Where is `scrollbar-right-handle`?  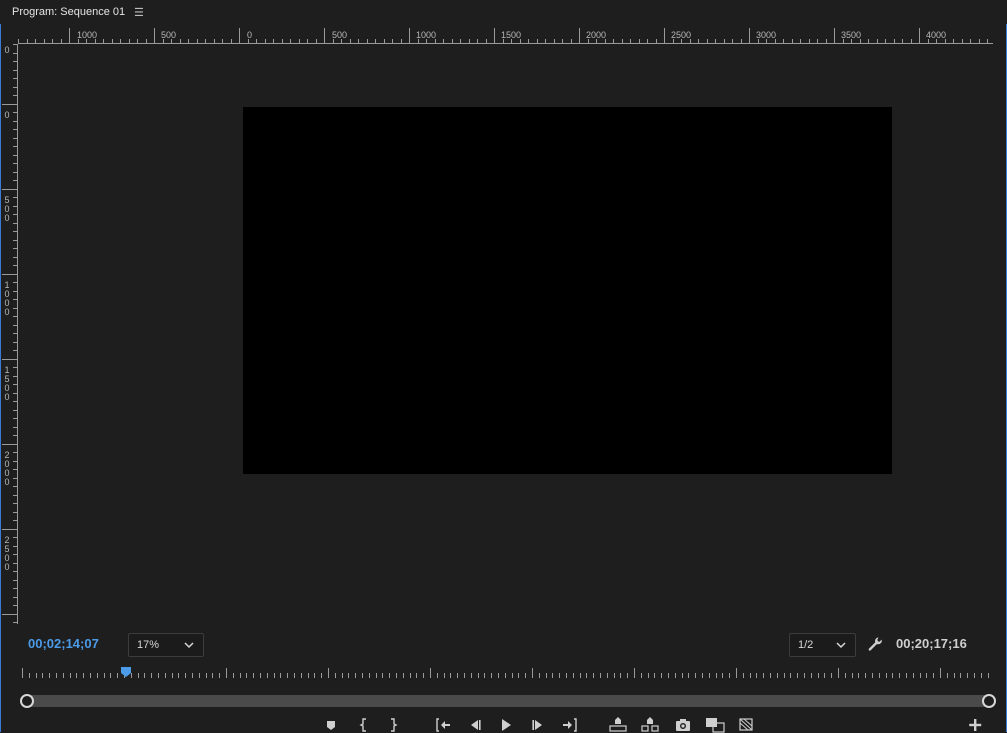
scrollbar-right-handle is located at coordinates (989, 701).